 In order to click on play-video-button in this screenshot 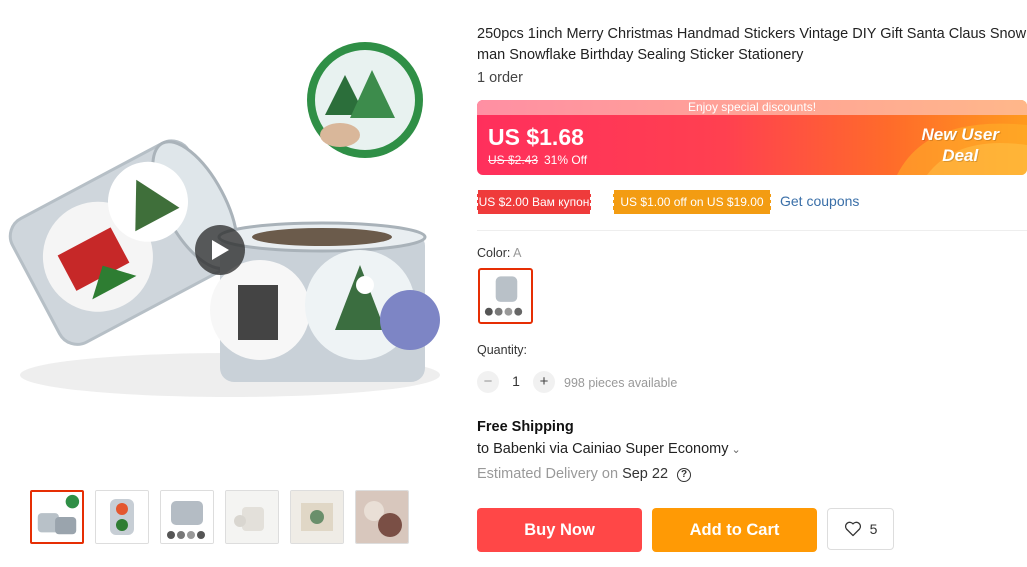, I will do `click(220, 250)`.